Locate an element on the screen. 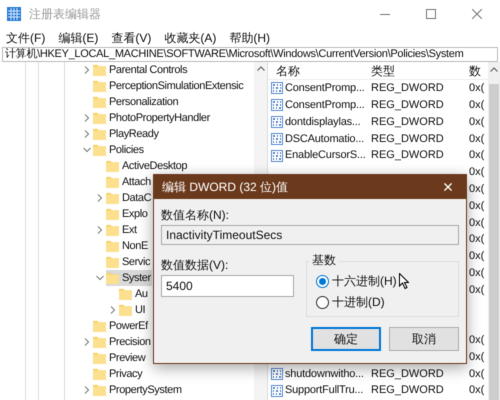 The width and height of the screenshot is (500, 400). scrollbar is located at coordinates (494, 231).